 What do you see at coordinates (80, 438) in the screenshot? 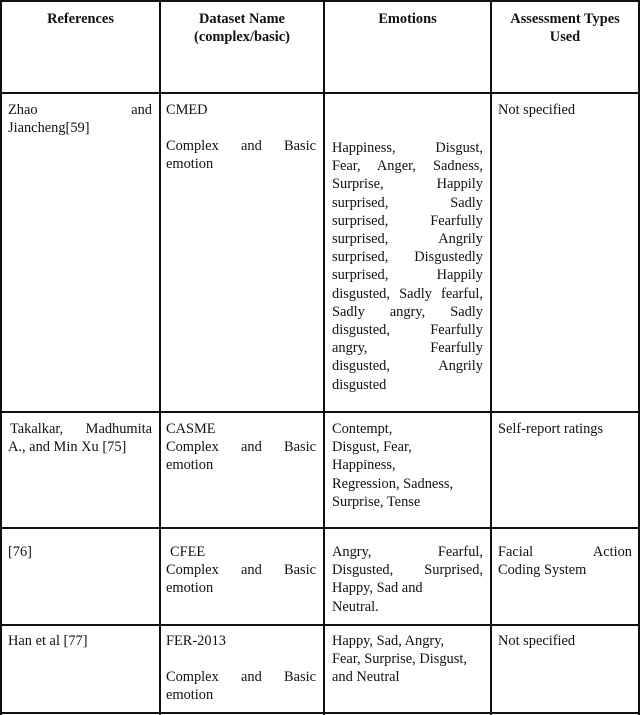
I see `cell-reference: Takalkar, Madhumita A., and Min Xu [75]` at bounding box center [80, 438].